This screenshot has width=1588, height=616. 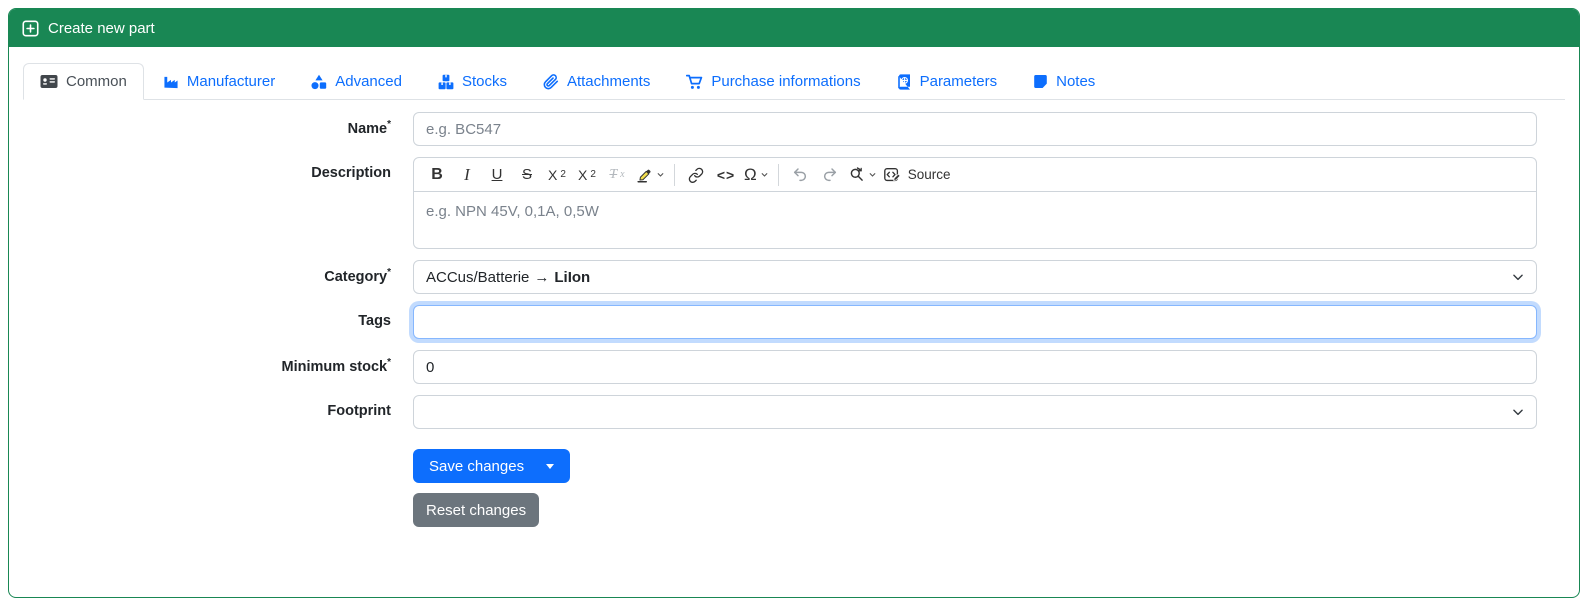 What do you see at coordinates (446, 82) in the screenshot?
I see `boxes-stacked-icon` at bounding box center [446, 82].